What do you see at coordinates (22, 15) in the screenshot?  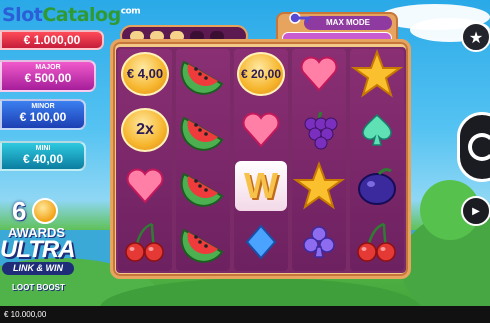 I see `watermark-part1: Slot` at bounding box center [22, 15].